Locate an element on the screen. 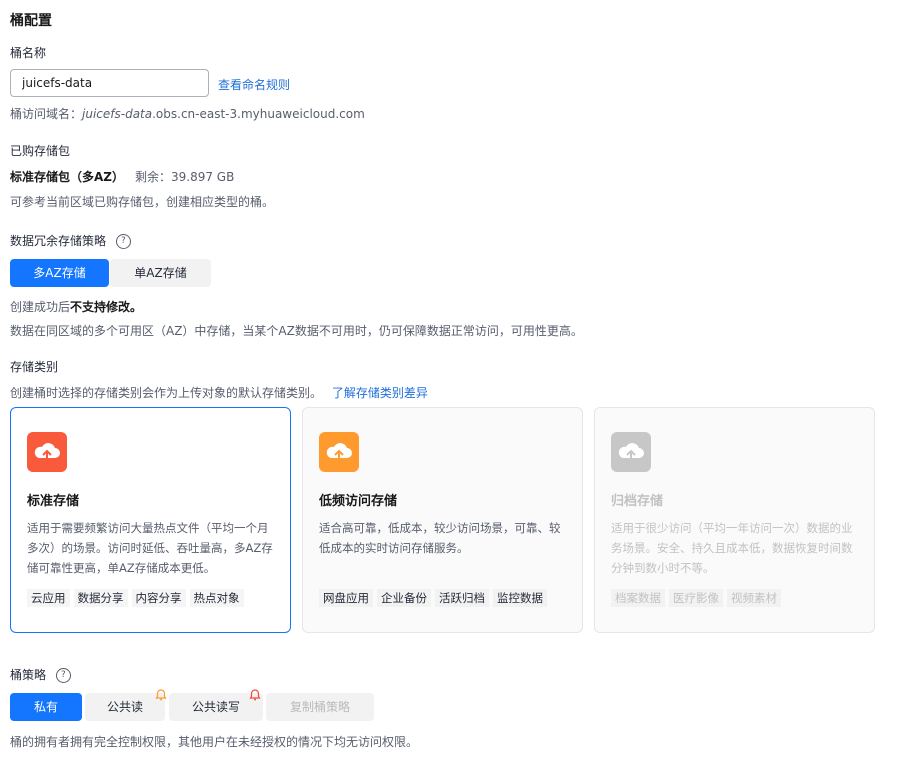 This screenshot has width=923, height=760. storage-card-title: 低频访问存储 is located at coordinates (358, 501).